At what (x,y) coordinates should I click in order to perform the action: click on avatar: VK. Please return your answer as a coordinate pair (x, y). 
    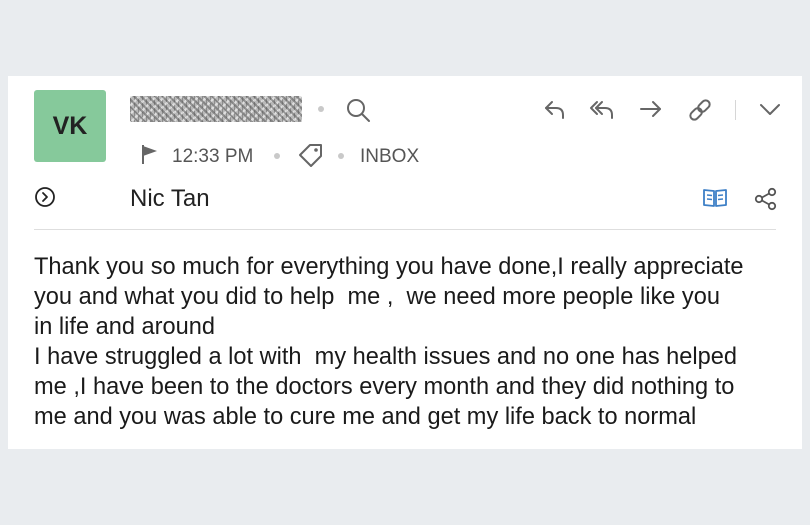
    Looking at the image, I should click on (70, 126).